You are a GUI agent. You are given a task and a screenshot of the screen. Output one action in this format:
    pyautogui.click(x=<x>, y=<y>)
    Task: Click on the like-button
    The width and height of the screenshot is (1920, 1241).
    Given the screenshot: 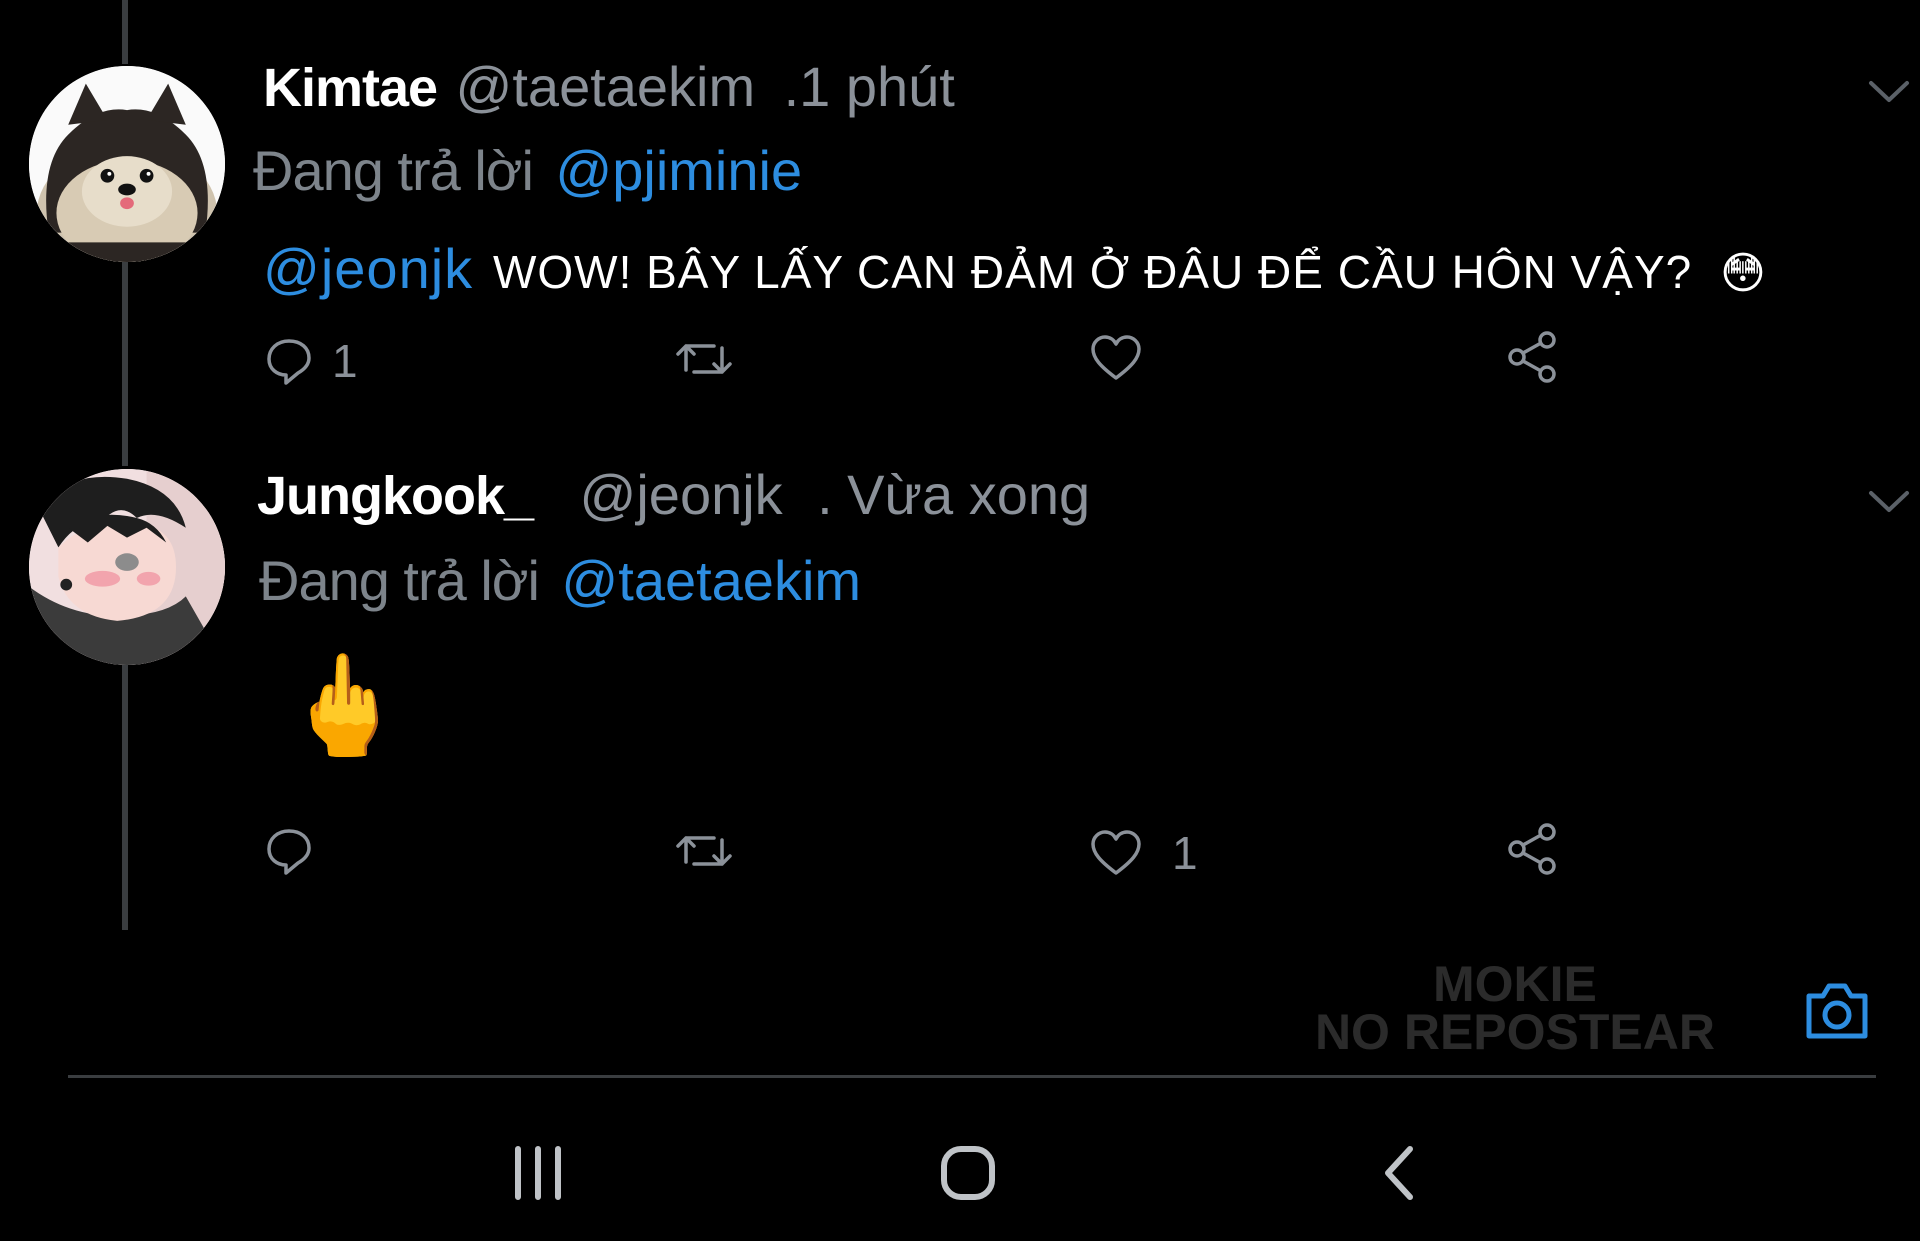 What is the action you would take?
    pyautogui.click(x=1116, y=358)
    